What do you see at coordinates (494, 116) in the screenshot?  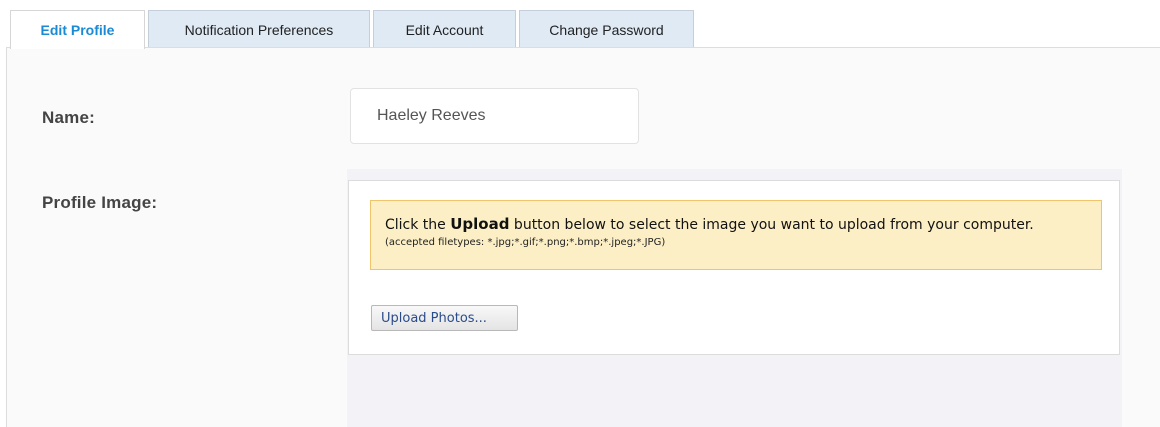 I see `name-input` at bounding box center [494, 116].